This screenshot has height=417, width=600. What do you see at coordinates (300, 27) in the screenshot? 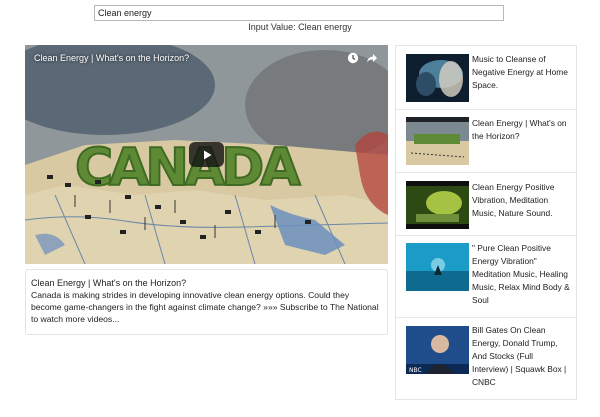
I see `input-value-label: Input Value: Clean energy` at bounding box center [300, 27].